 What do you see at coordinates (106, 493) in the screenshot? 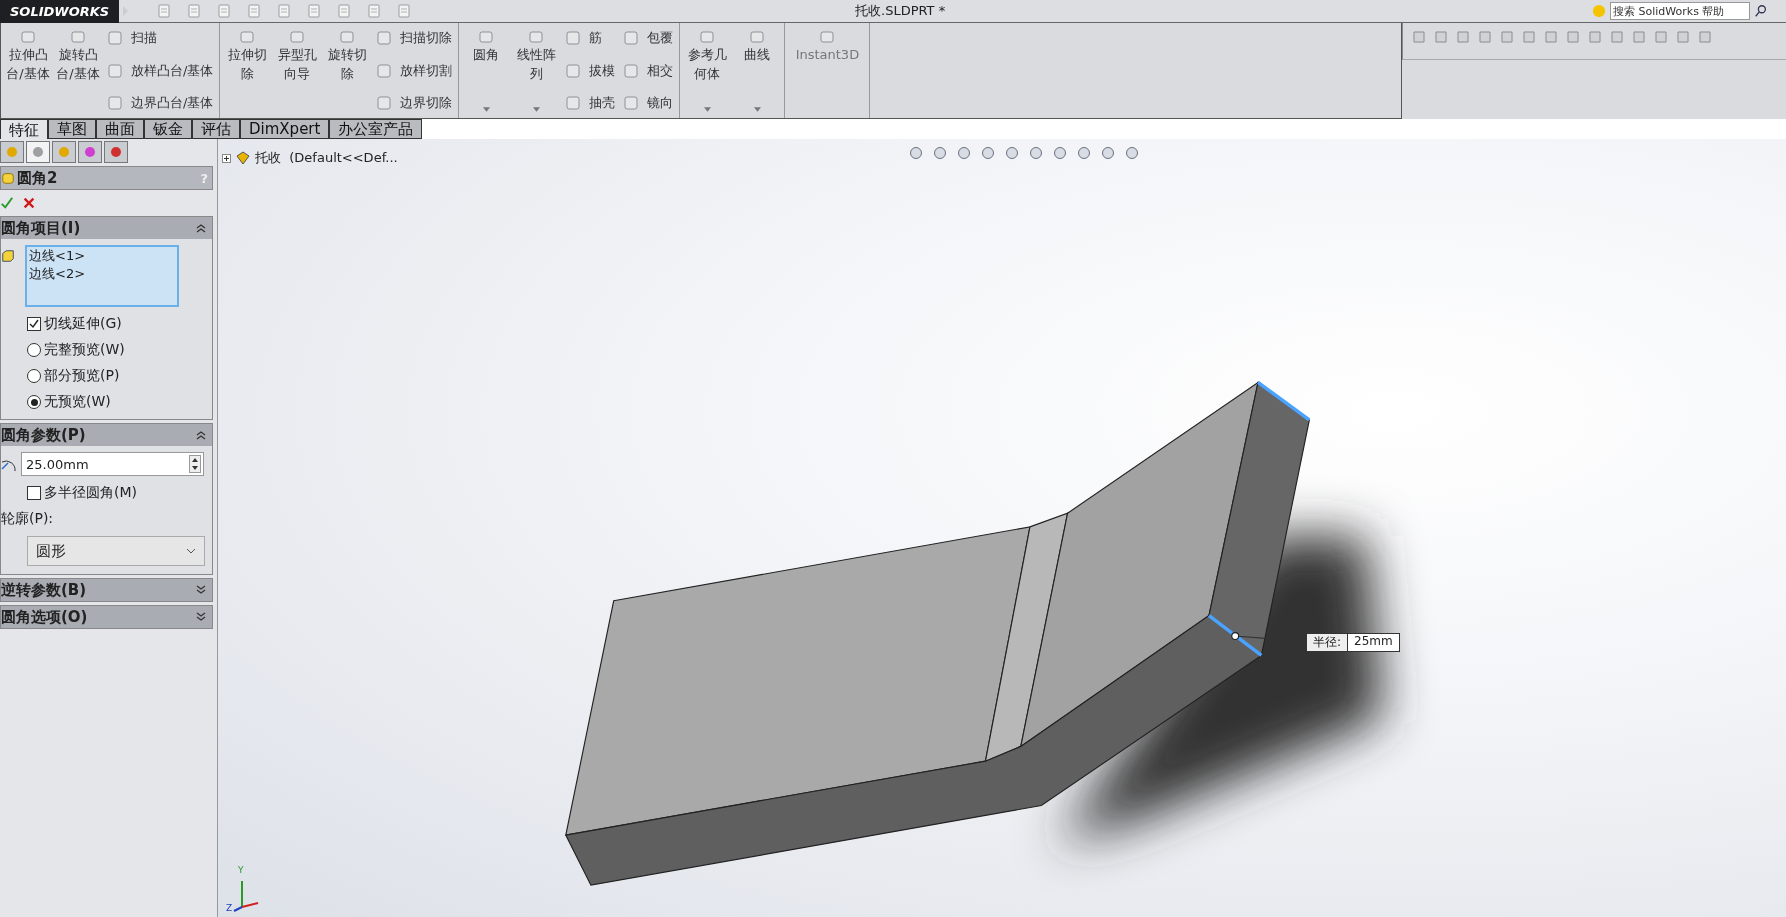
I see `checkbox: 多半径圆角(M)` at bounding box center [106, 493].